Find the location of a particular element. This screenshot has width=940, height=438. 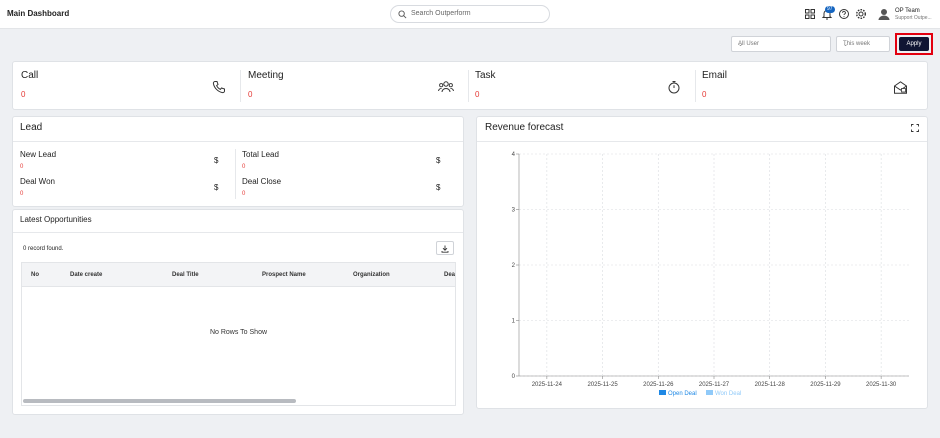

deal-close-label: Deal Close is located at coordinates (262, 181).